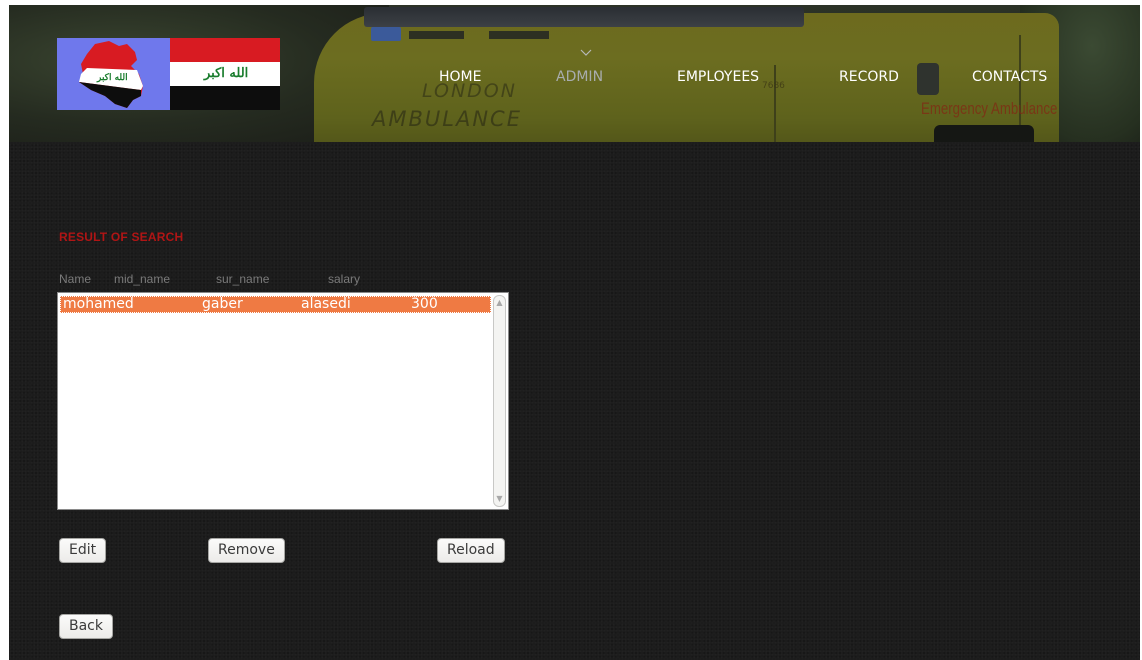 The image size is (1142, 660). What do you see at coordinates (222, 304) in the screenshot?
I see `row-mid-name: gaber` at bounding box center [222, 304].